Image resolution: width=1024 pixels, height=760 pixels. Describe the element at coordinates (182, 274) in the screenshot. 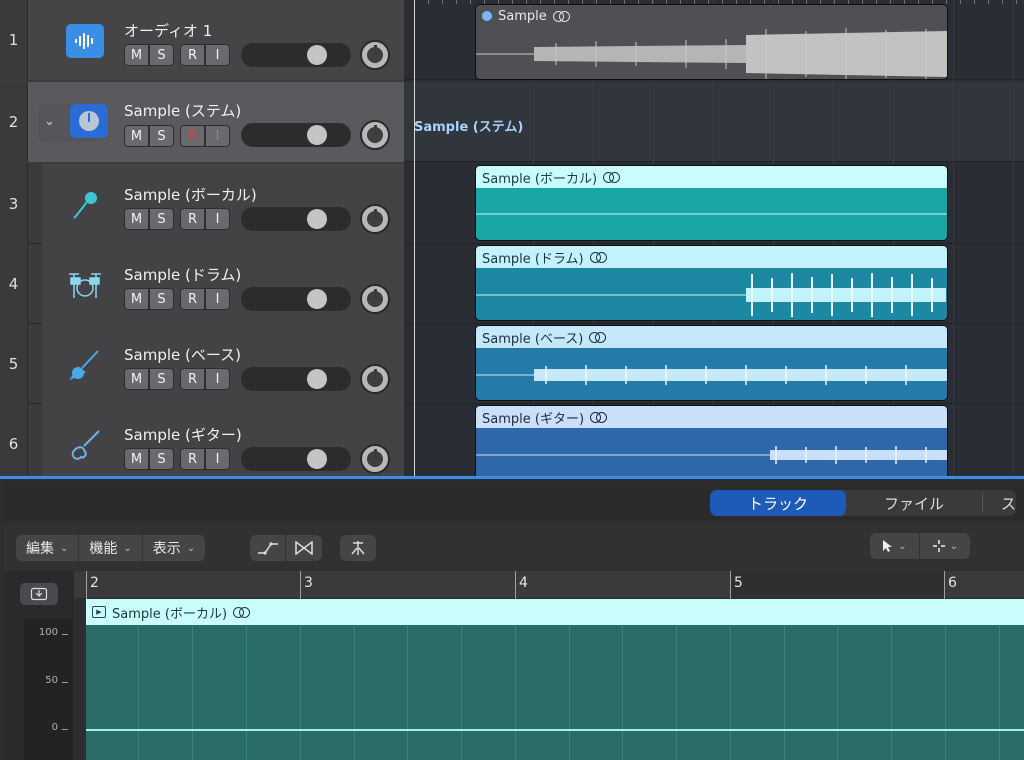

I see `track-name: Sample (ドラム)` at that location.